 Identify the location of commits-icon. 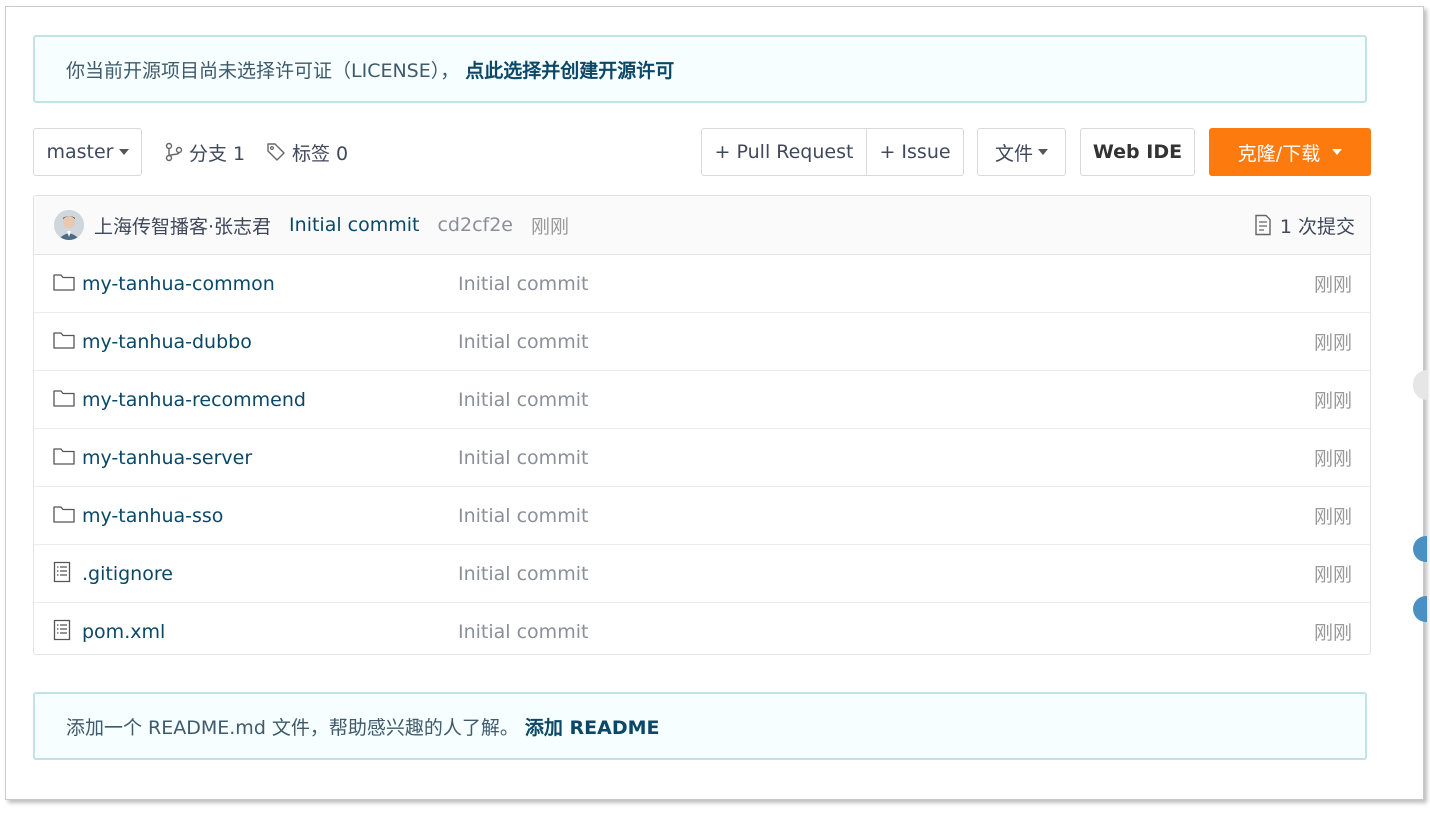
(1263, 225).